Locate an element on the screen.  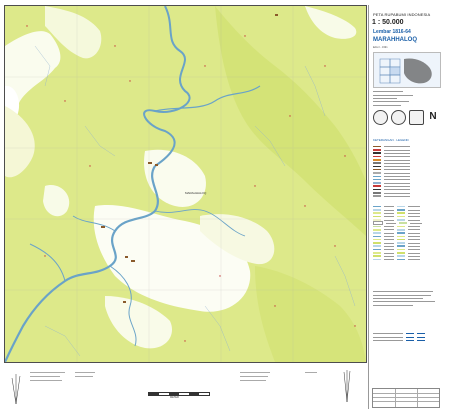
datum-table is located at coordinates (406, 337).